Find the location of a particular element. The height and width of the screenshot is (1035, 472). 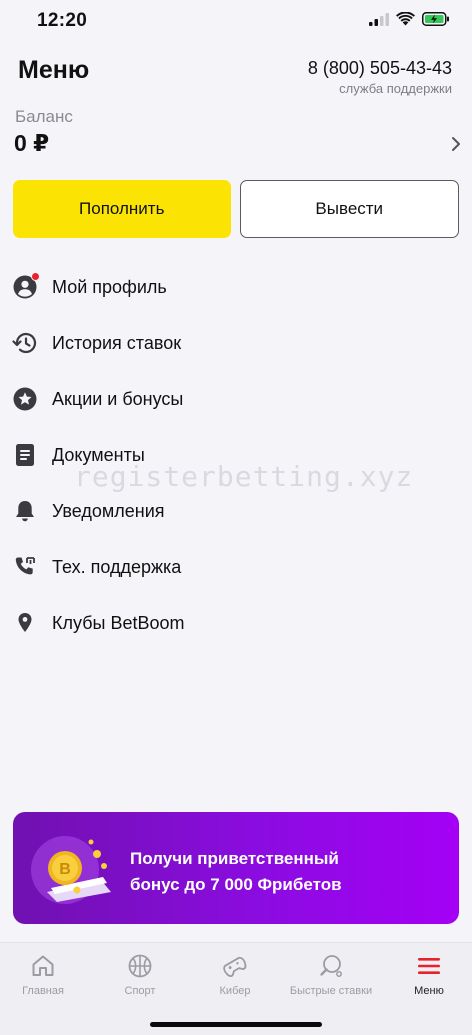

deposit-button: Пополнить is located at coordinates (122, 209).